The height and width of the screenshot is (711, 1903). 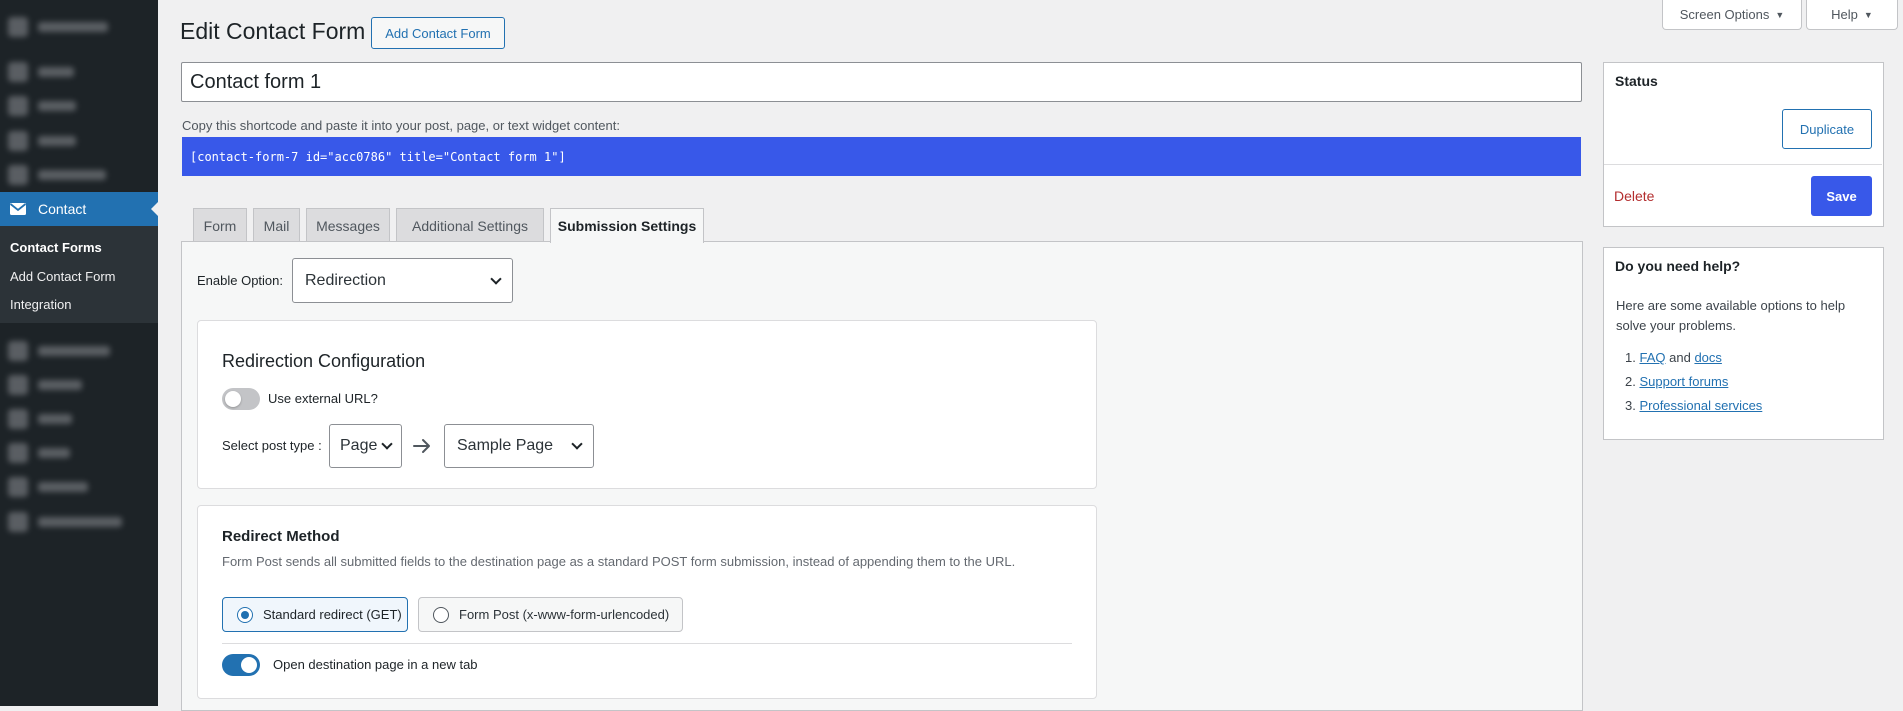 I want to click on radio-checked-icon, so click(x=245, y=614).